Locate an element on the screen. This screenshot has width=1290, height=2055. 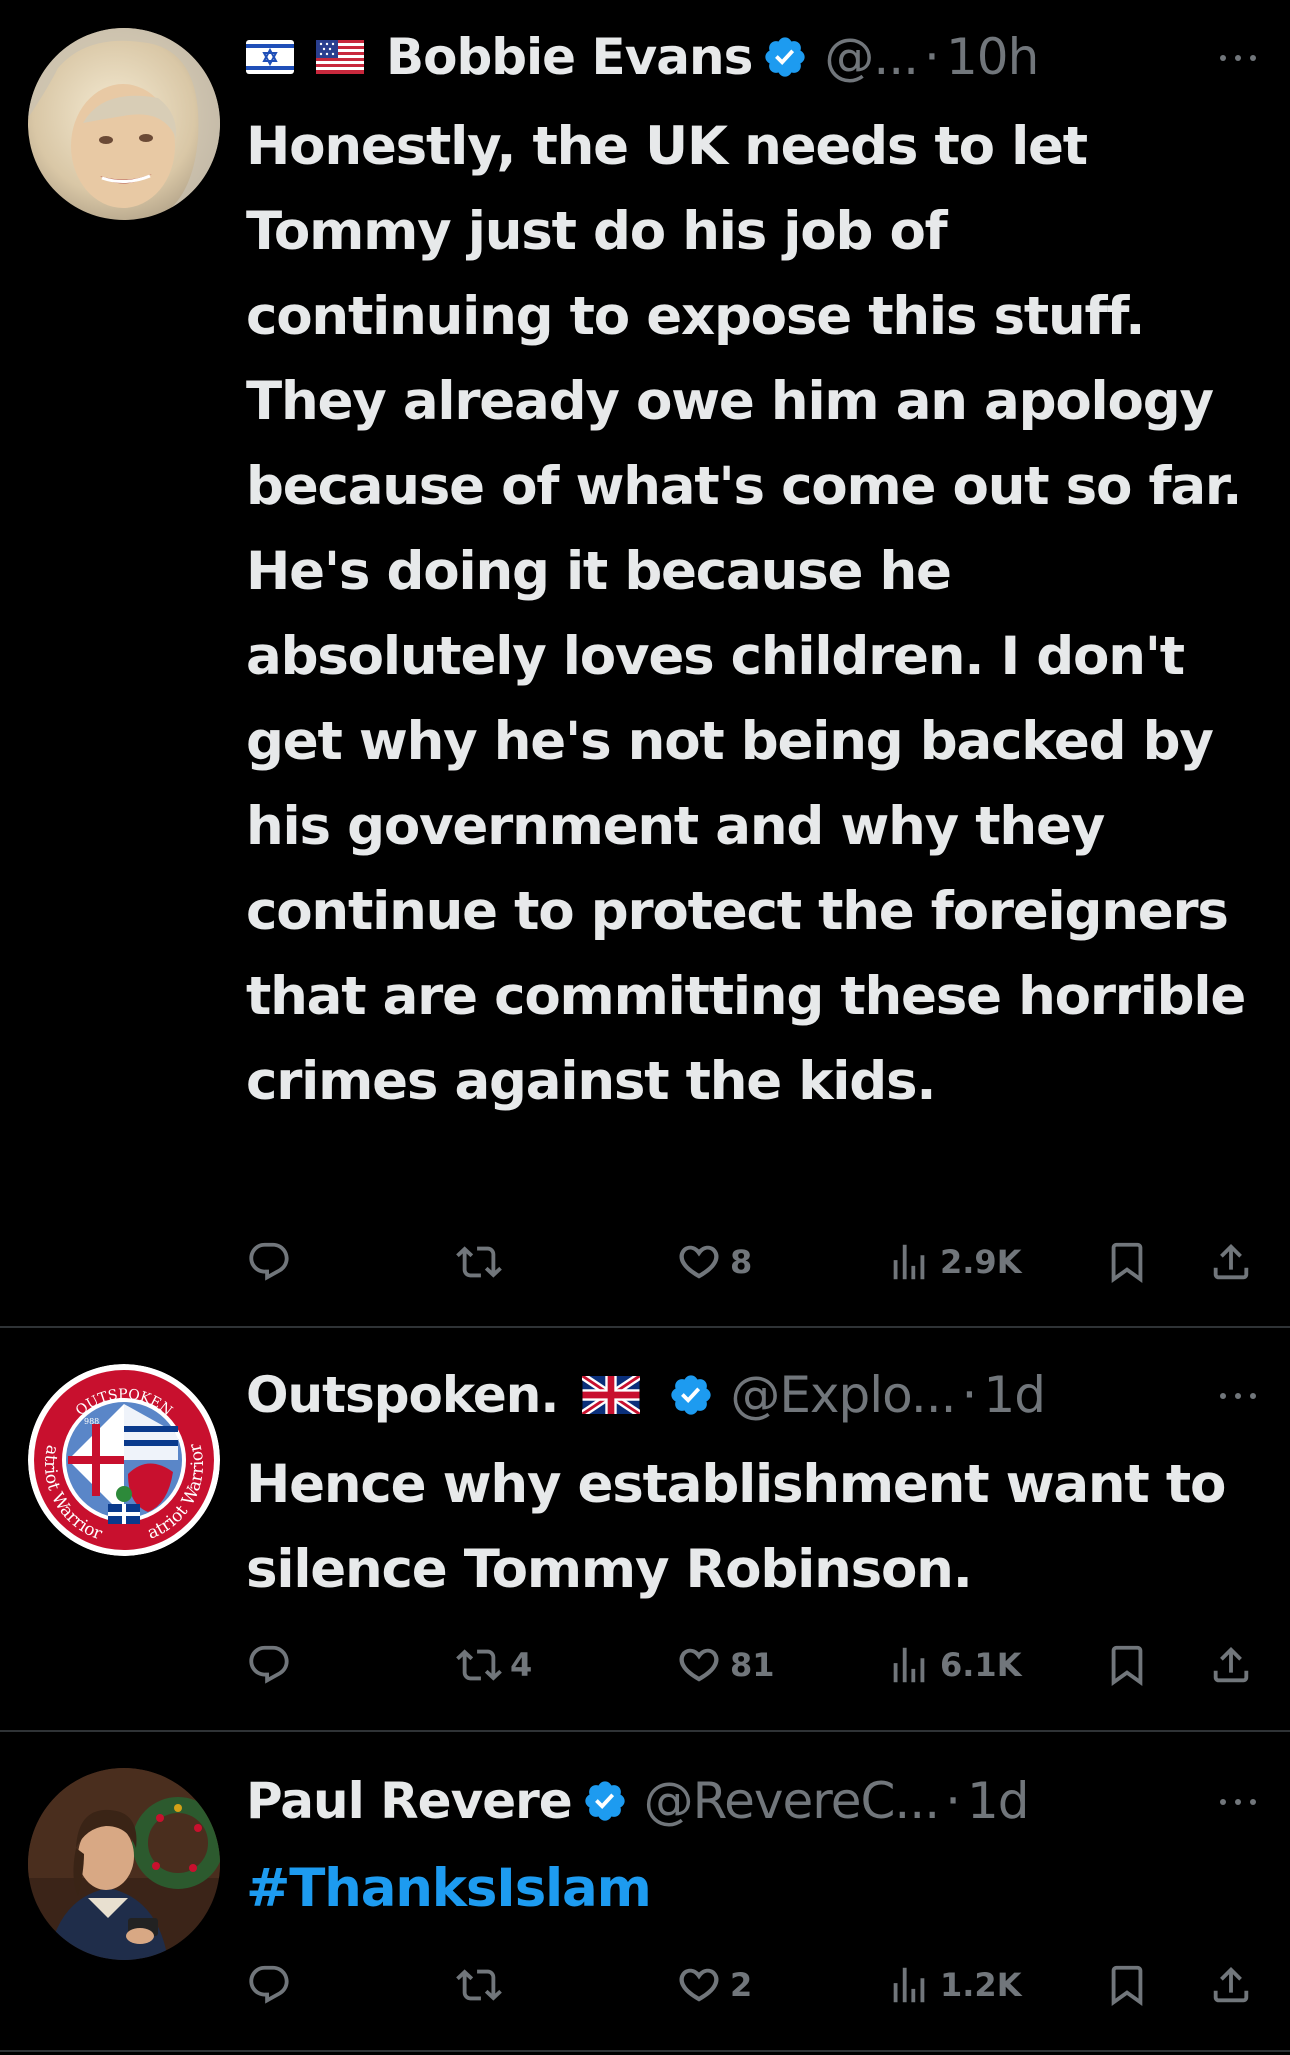
repost-button: 4 is located at coordinates (494, 1665).